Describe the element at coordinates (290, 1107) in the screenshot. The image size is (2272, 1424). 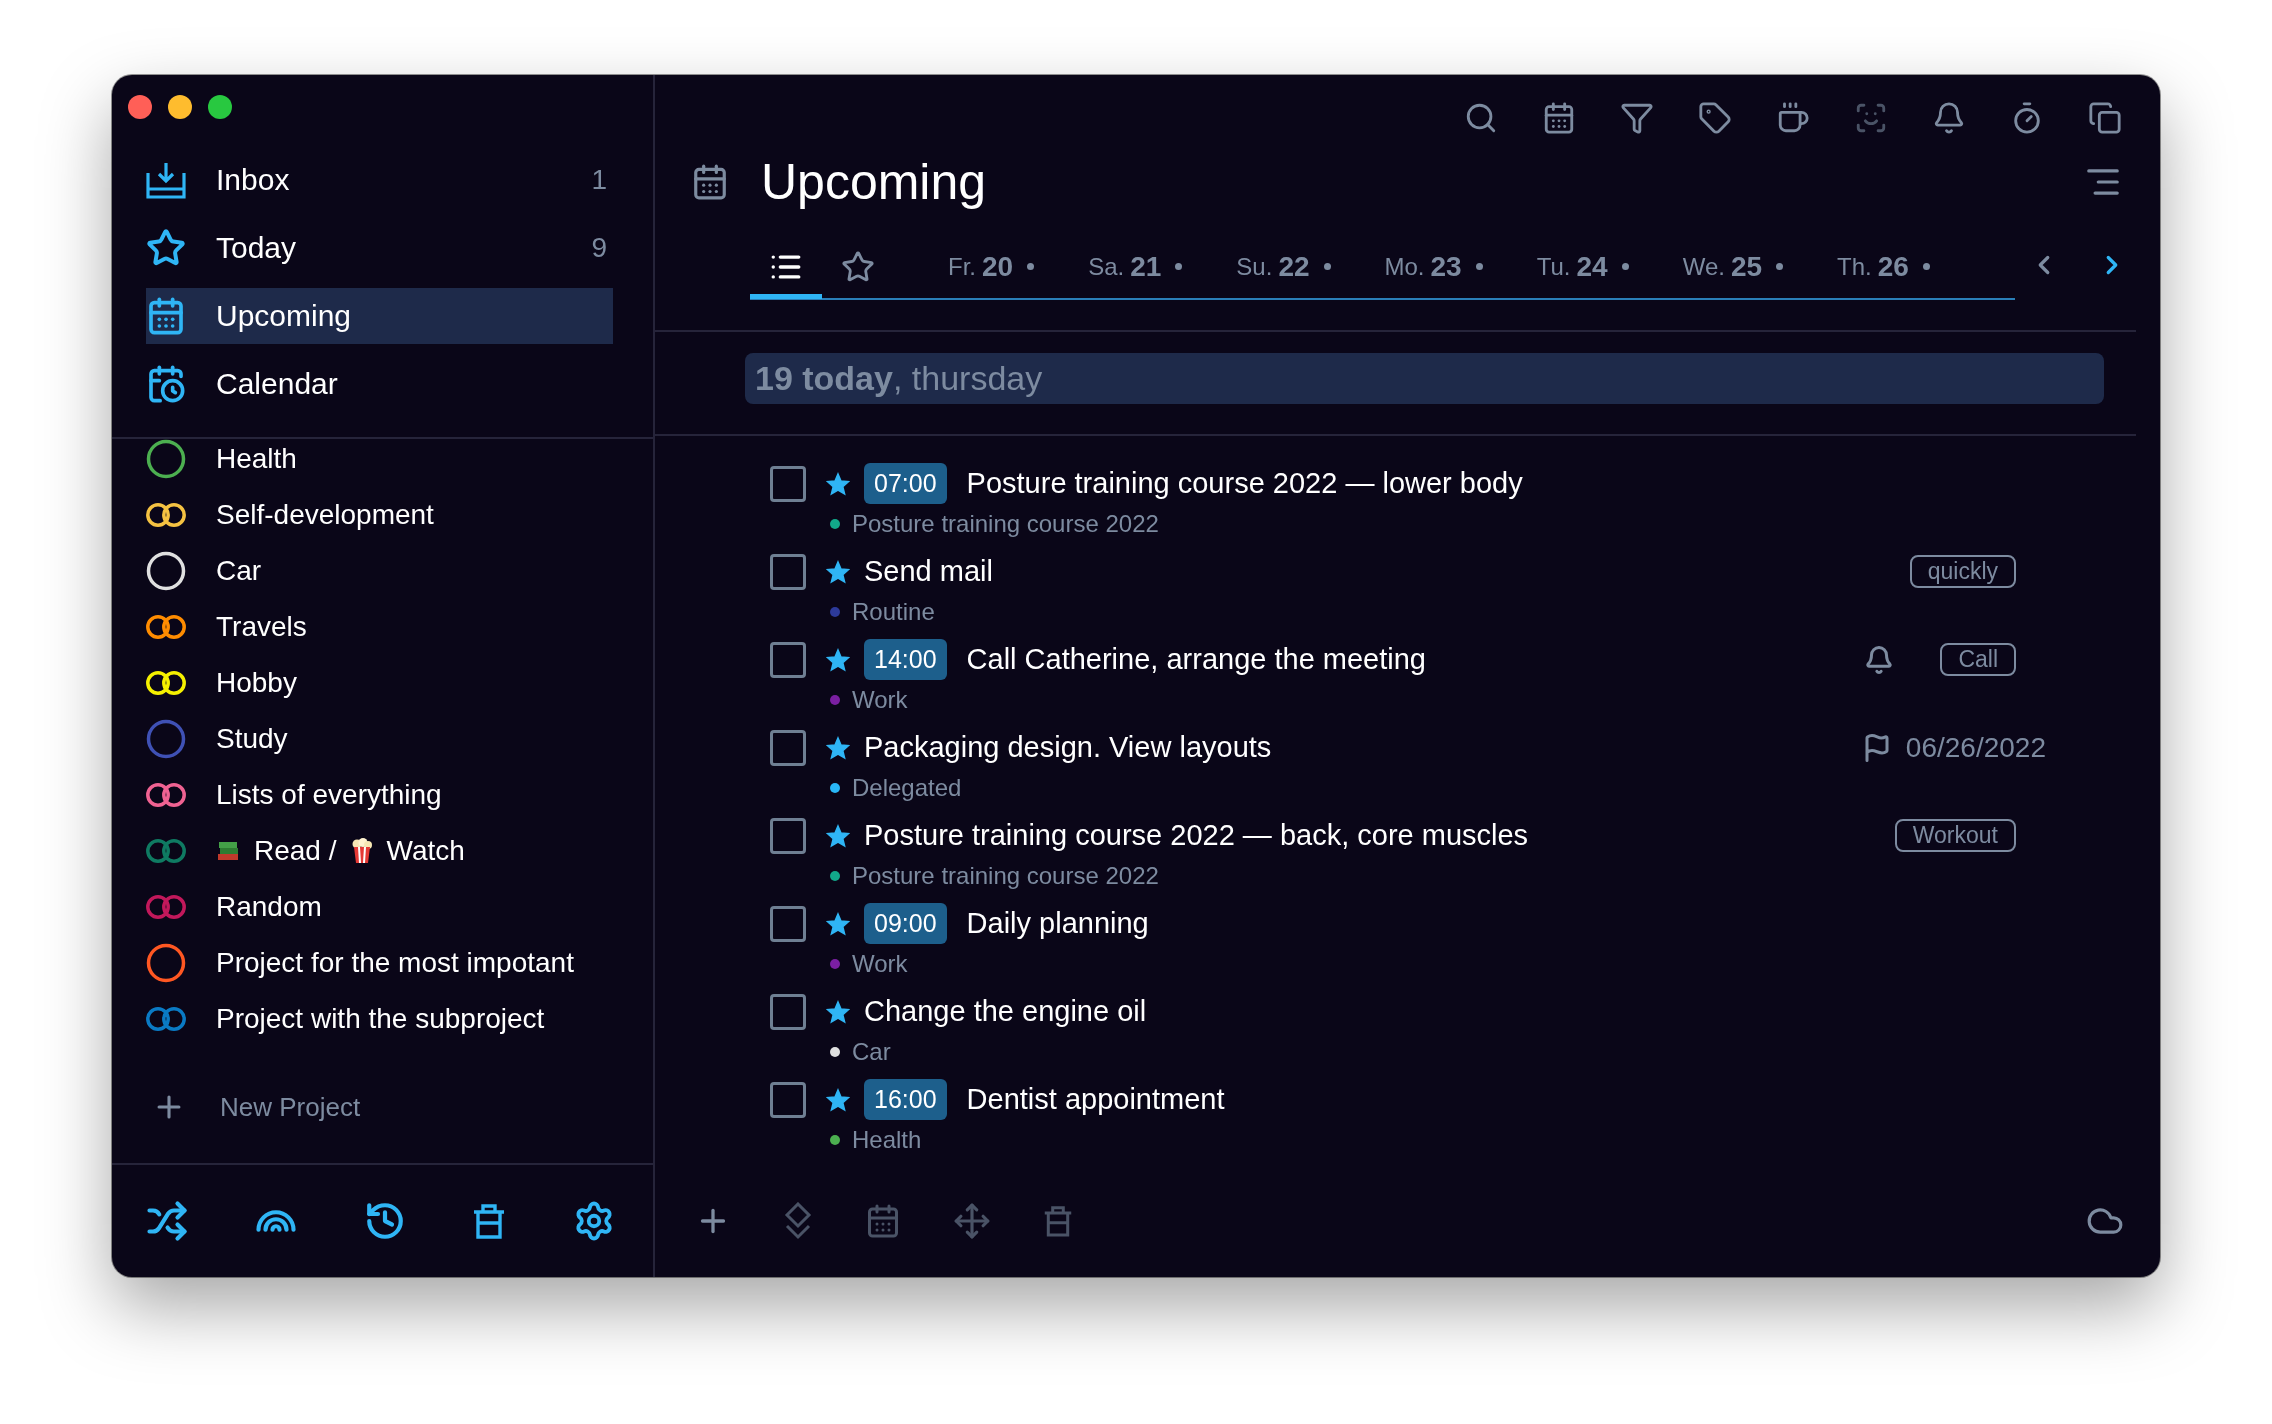
I see `new-project-link: New Project` at that location.